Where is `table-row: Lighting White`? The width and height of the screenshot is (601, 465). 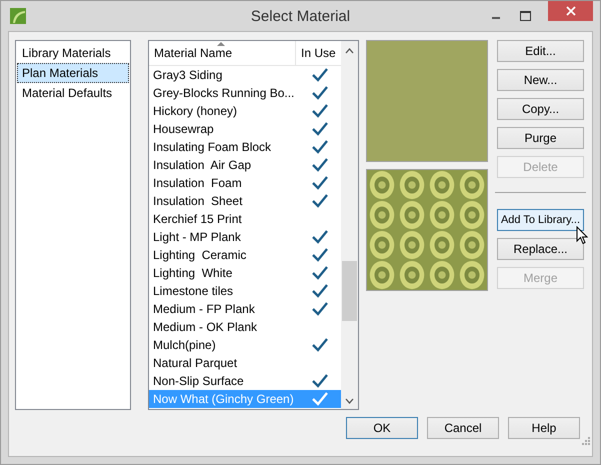 table-row: Lighting White is located at coordinates (245, 273).